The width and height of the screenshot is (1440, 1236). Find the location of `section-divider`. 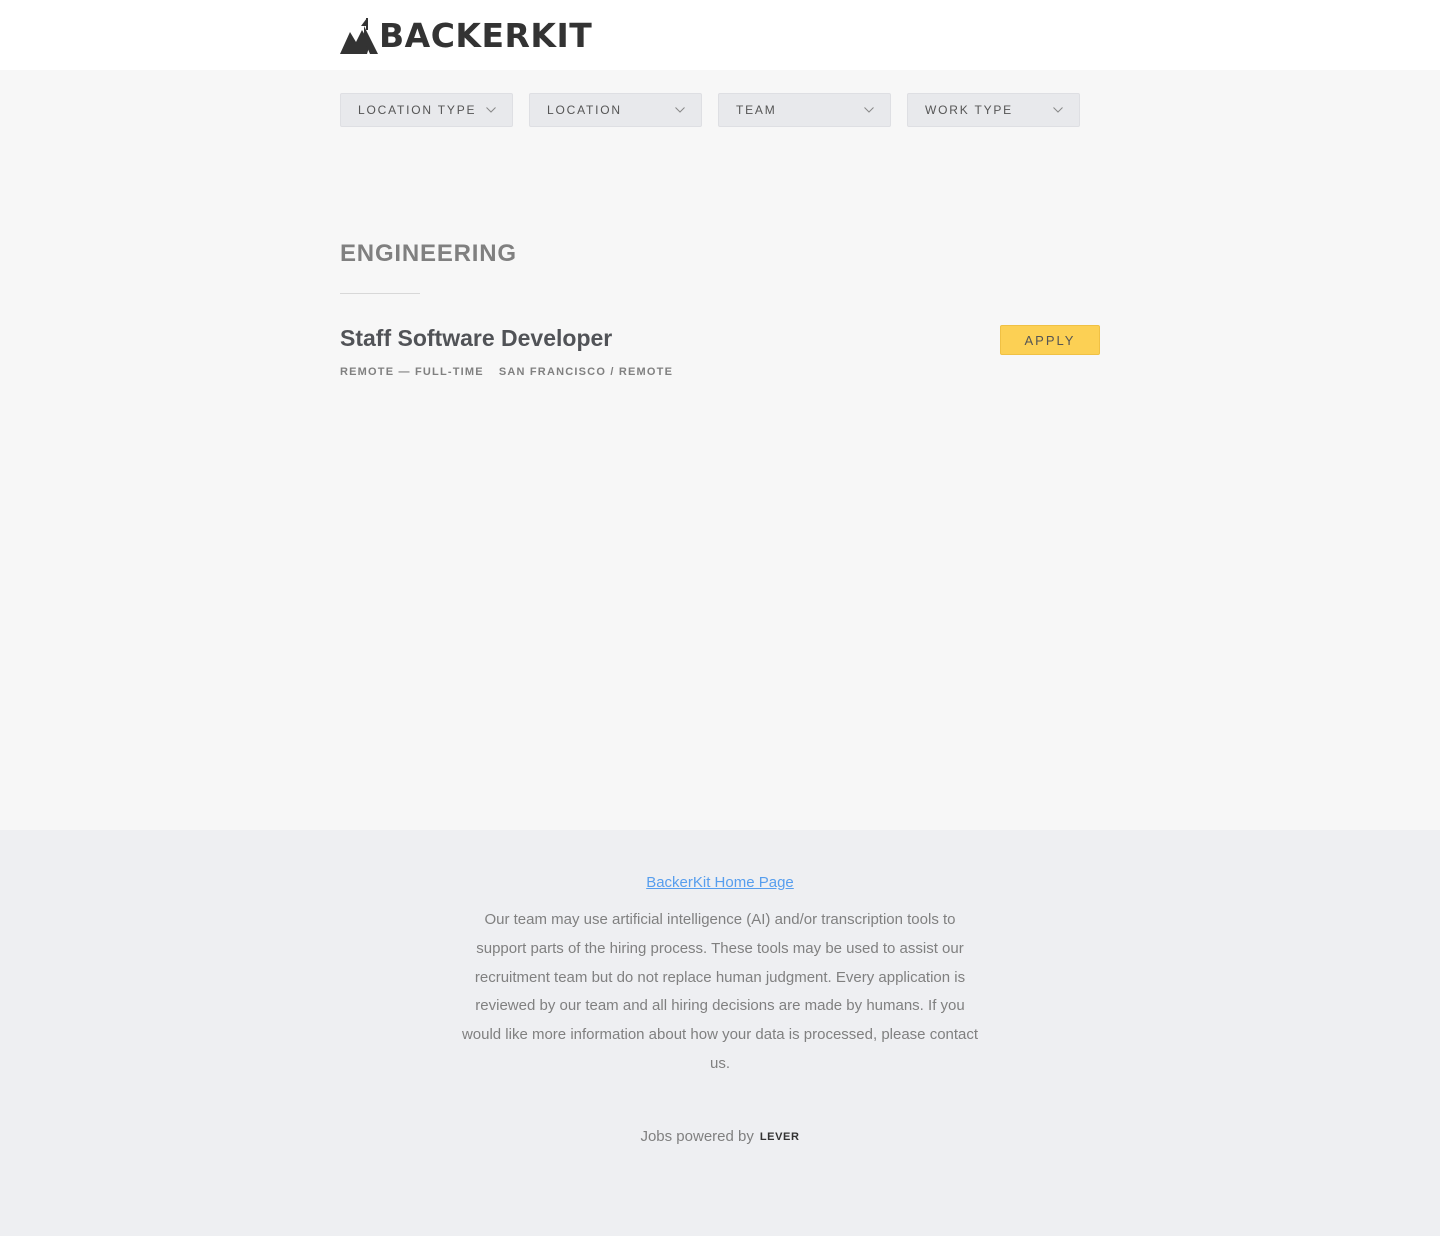

section-divider is located at coordinates (380, 293).